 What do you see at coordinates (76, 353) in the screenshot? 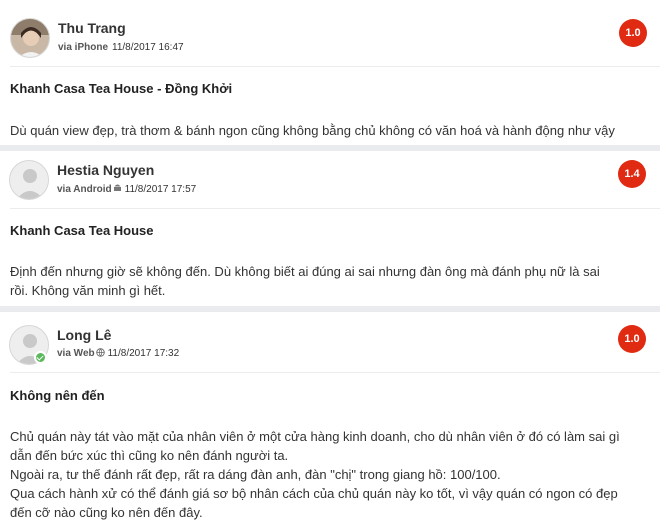
I see `via-label: via Web` at bounding box center [76, 353].